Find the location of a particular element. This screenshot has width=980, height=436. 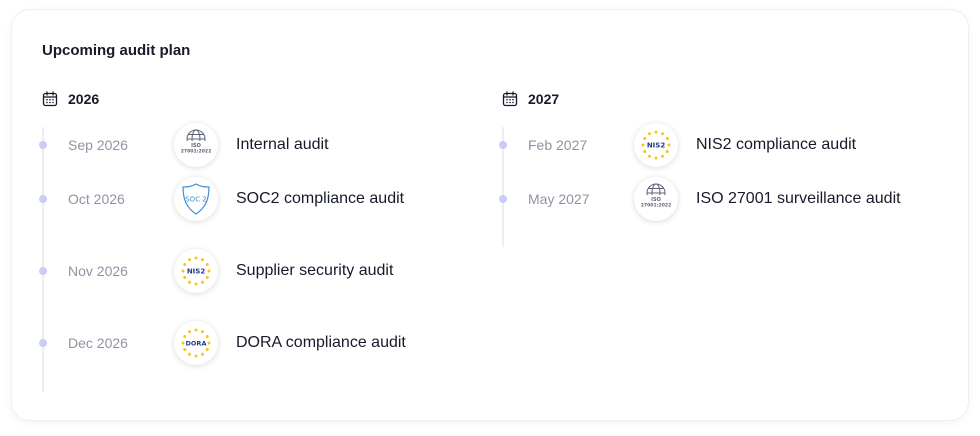

event-name: Internal audit is located at coordinates (282, 144).